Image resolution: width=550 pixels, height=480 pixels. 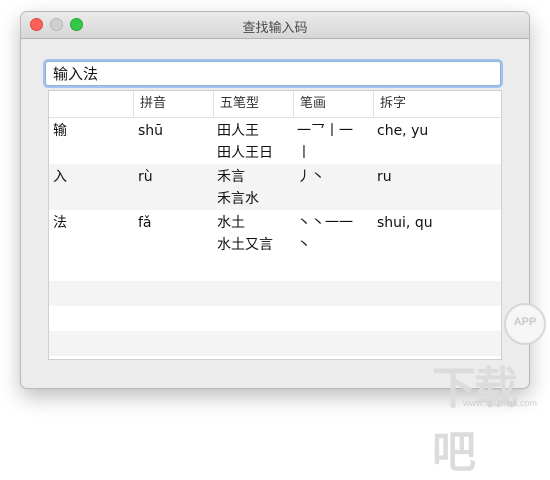 I want to click on table-row: 入 rù 禾言 禾言水 丿丶 ru, so click(x=275, y=187).